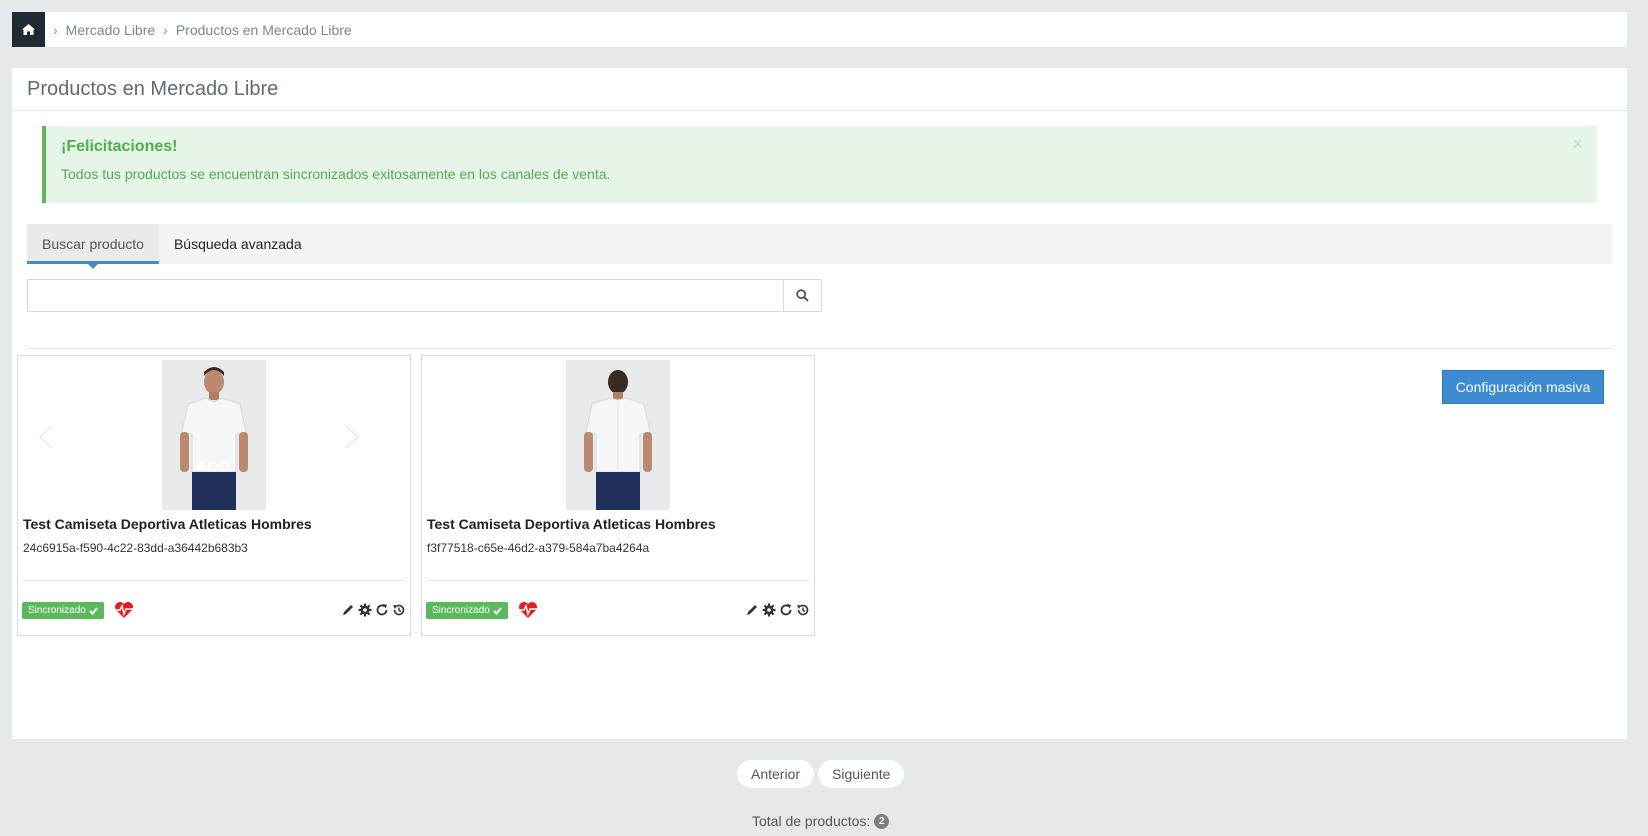  I want to click on mass-config-button: Configuración masiva, so click(1523, 387).